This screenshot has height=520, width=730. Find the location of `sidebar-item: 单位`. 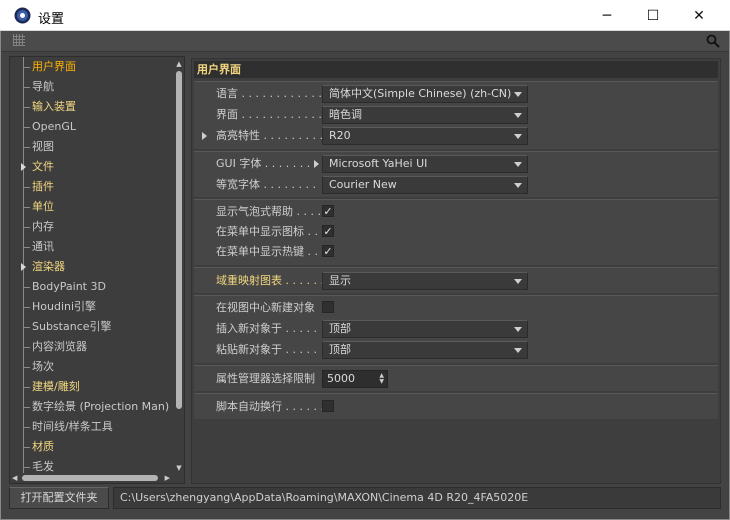

sidebar-item: 单位 is located at coordinates (92, 207).